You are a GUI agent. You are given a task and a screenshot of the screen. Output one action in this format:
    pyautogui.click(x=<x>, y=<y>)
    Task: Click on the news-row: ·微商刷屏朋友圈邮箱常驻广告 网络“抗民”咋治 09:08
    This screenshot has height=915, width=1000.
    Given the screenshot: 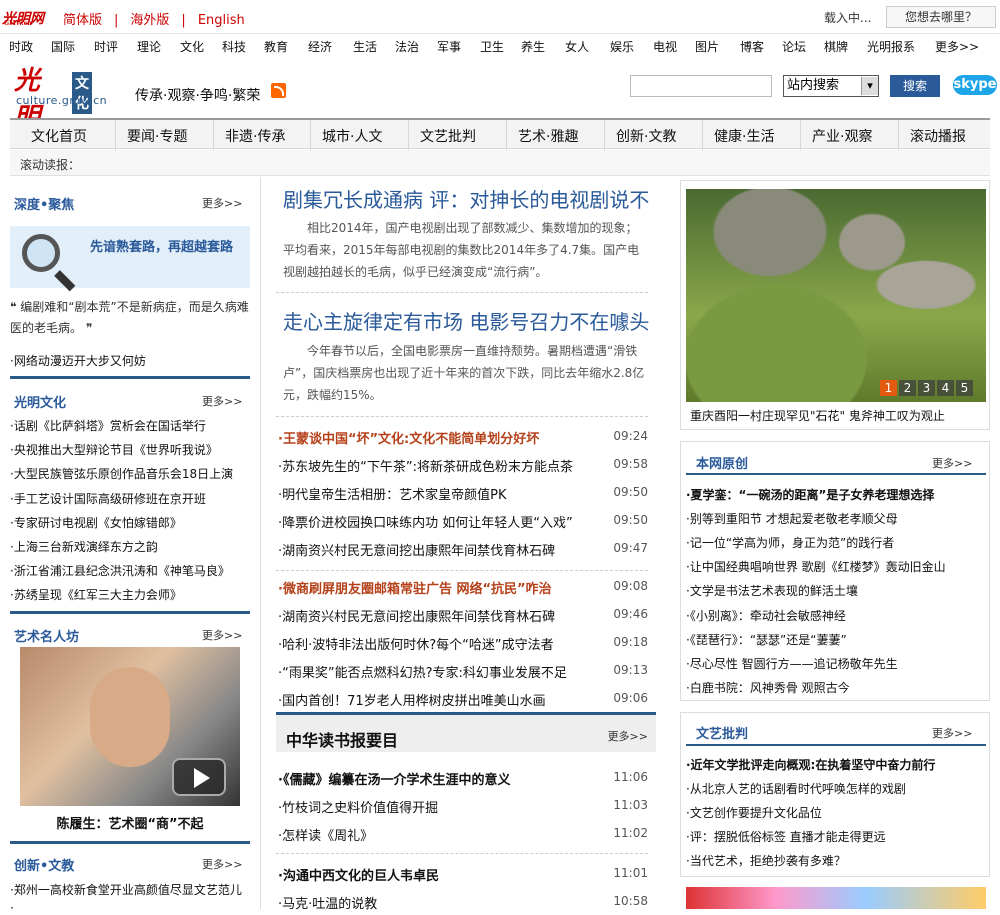 What is the action you would take?
    pyautogui.click(x=462, y=587)
    